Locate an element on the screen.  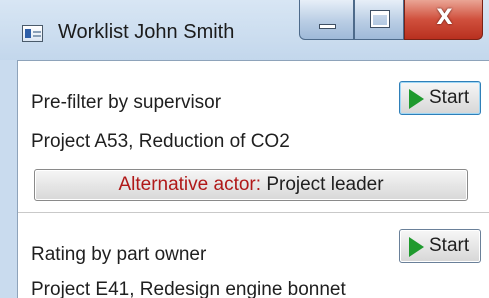
alternative-actor-button: Alternative actor: Project leader is located at coordinates (251, 185).